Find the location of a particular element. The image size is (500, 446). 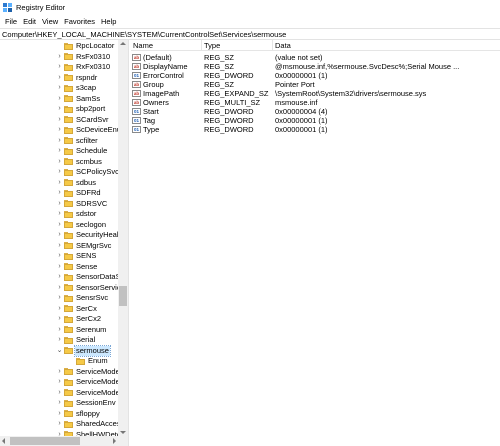

value-row: 01 Type REG_DWORD 0x00000001 (1) is located at coordinates (315, 129).